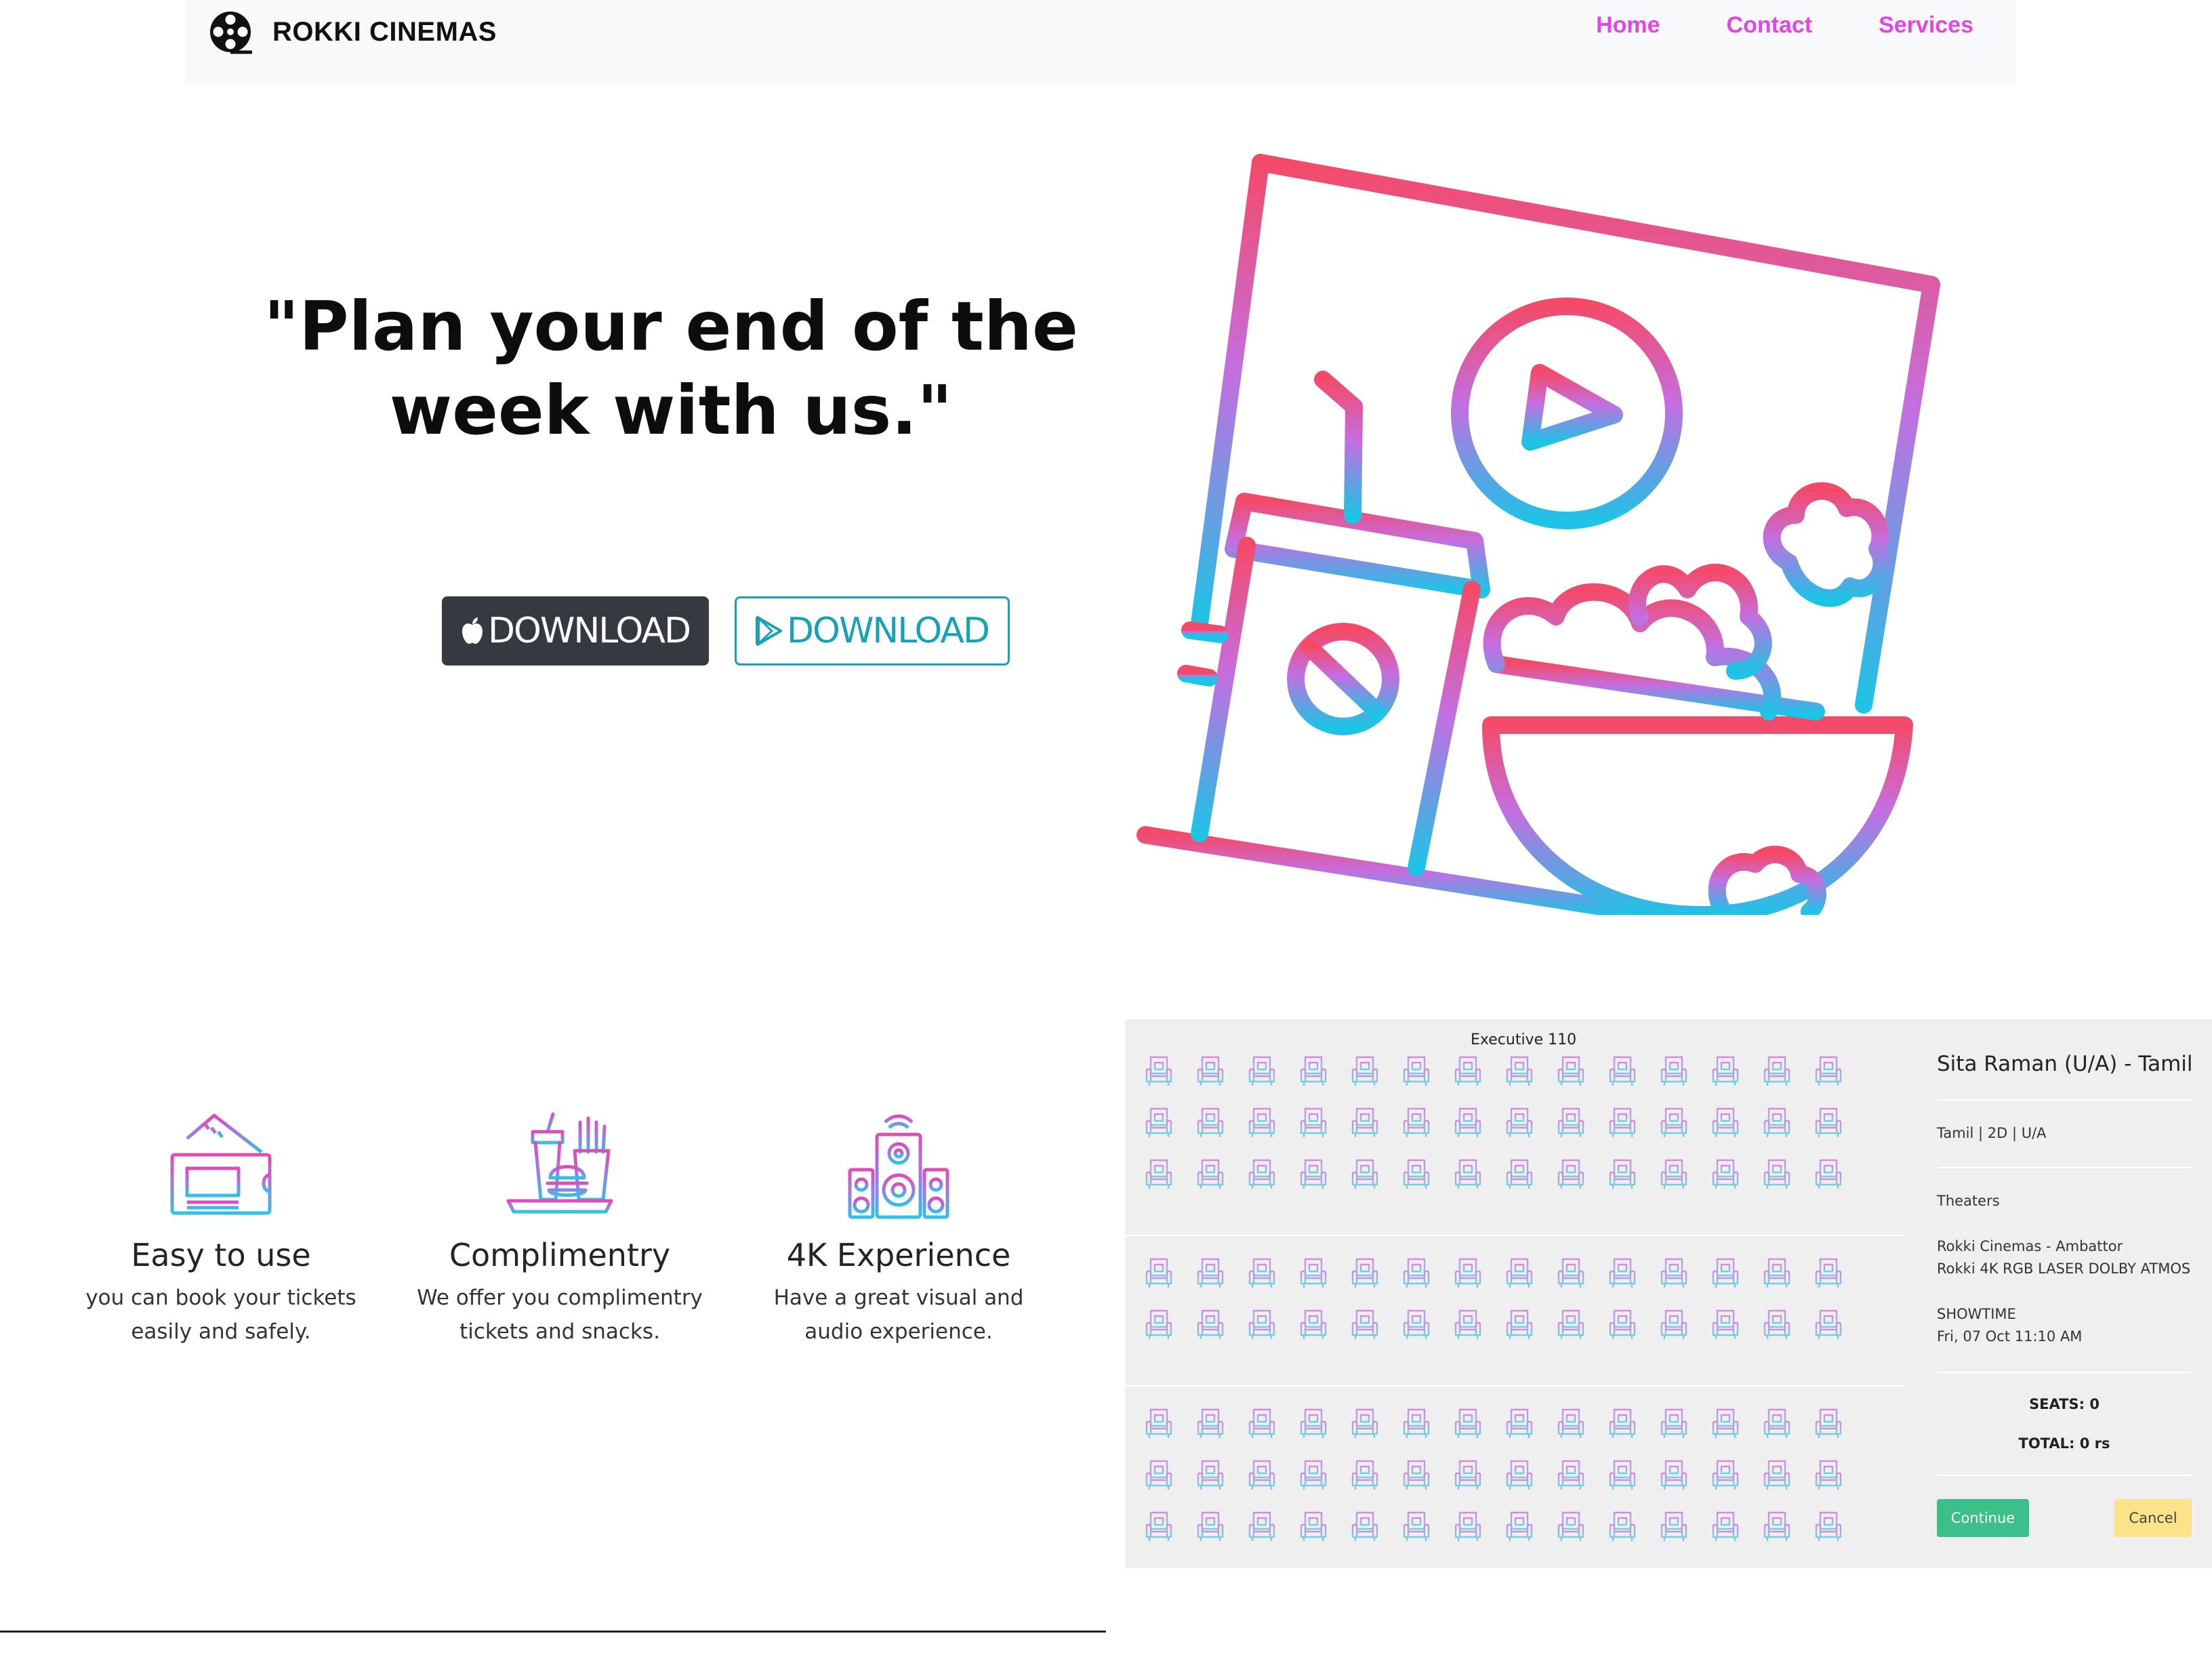 Image resolution: width=2212 pixels, height=1659 pixels. I want to click on nav-link-contact: Contact, so click(1770, 26).